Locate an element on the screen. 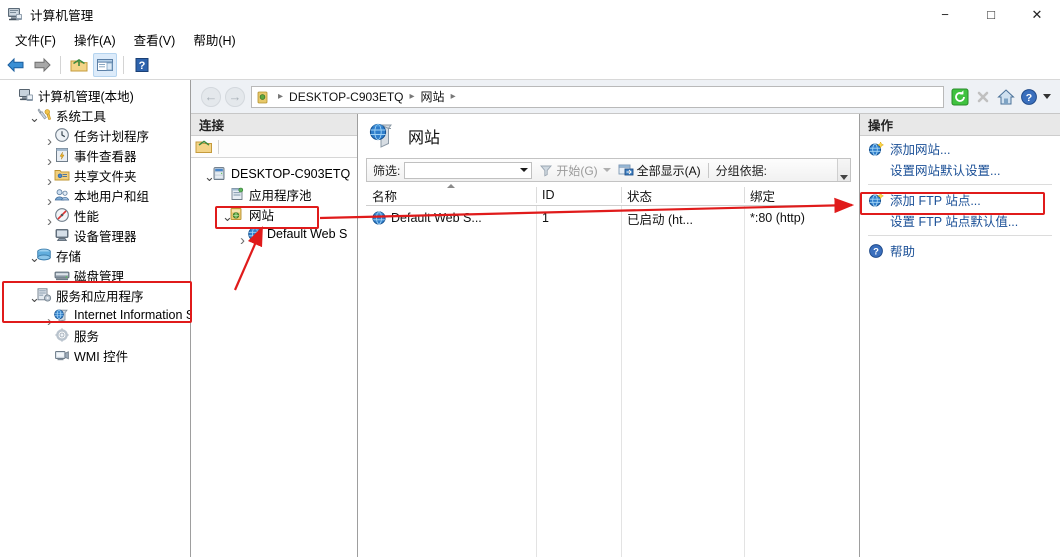 The image size is (1060, 557). close-button: ✕ is located at coordinates (1037, 14).